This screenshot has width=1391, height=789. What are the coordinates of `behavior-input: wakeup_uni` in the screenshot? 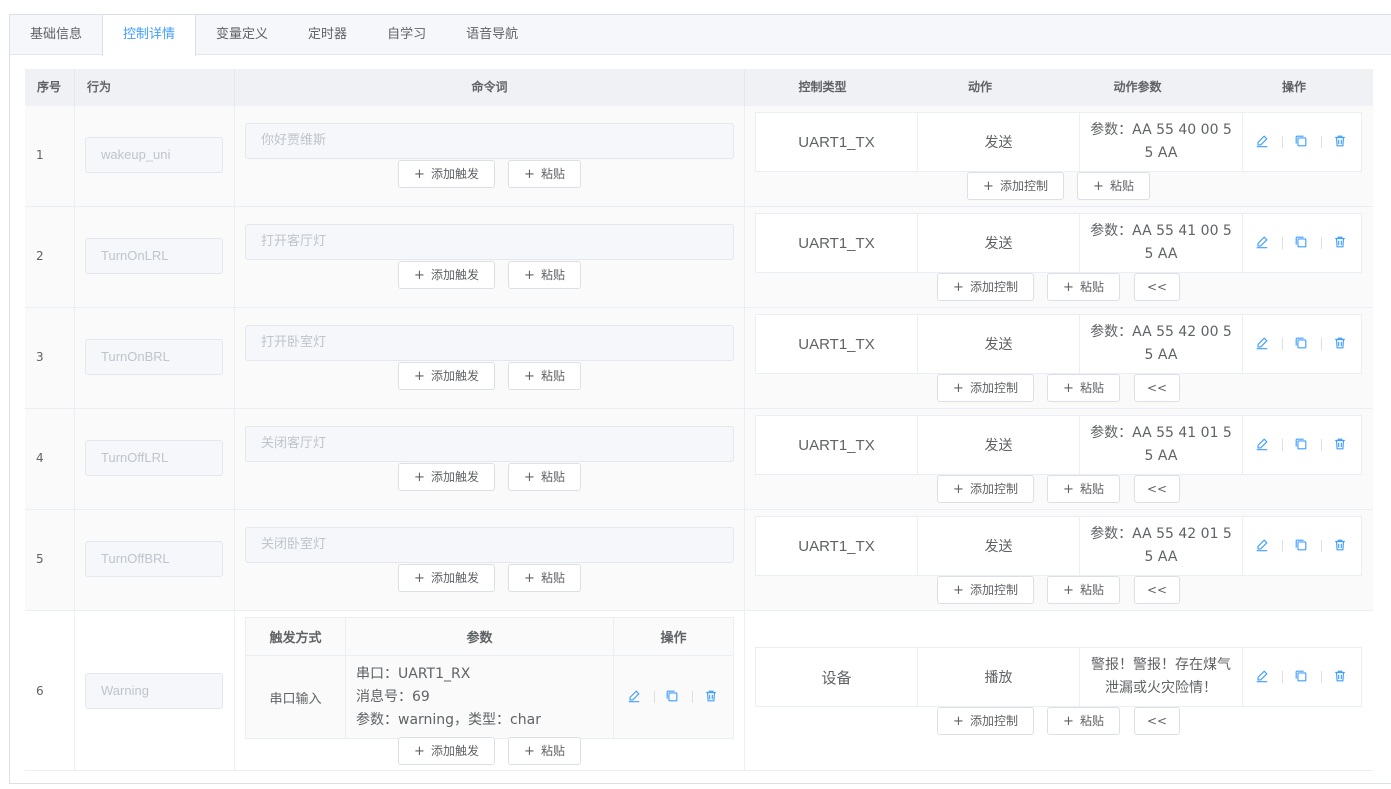 It's located at (154, 155).